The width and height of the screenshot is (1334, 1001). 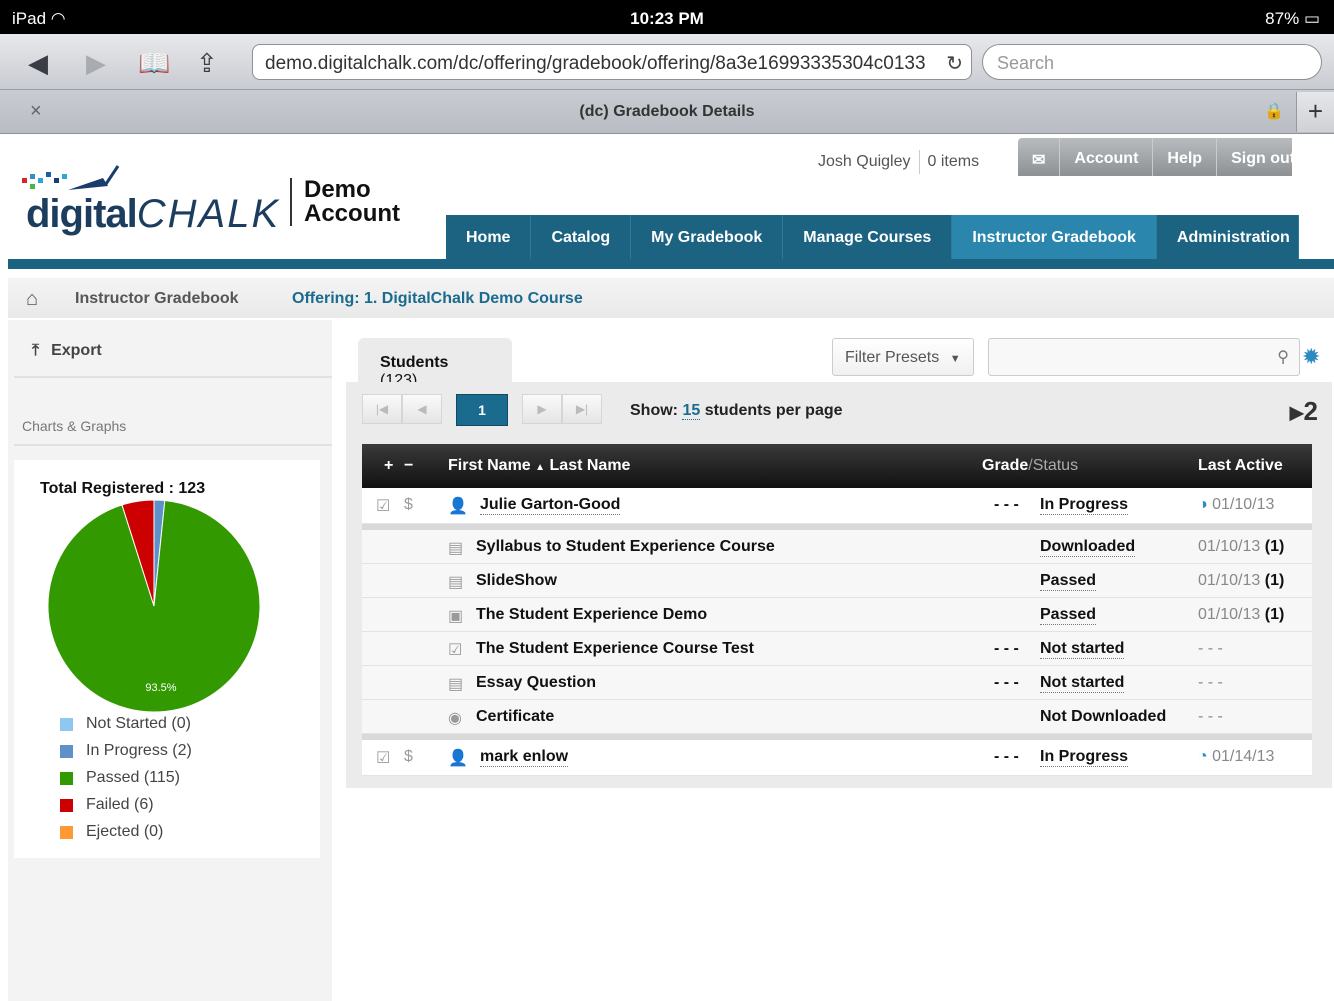 I want to click on student-grade: - - -, so click(x=1006, y=504).